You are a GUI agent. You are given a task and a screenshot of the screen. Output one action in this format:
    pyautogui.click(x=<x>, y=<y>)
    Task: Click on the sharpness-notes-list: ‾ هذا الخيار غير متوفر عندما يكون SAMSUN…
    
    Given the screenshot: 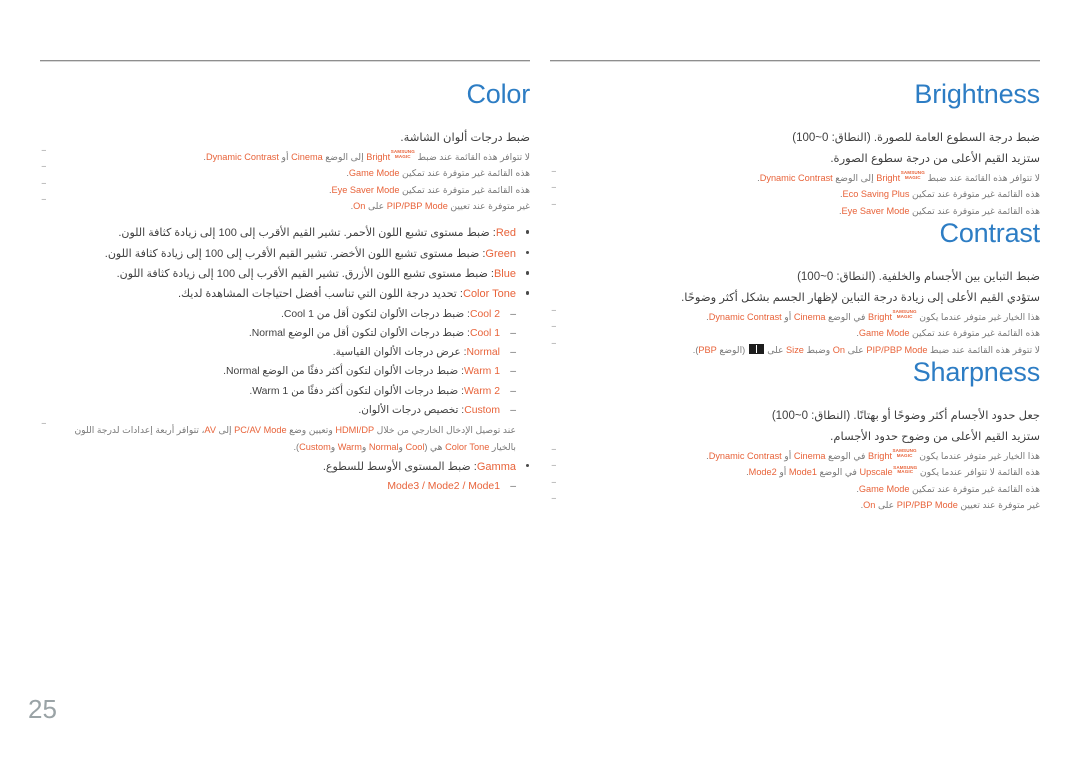 What is the action you would take?
    pyautogui.click(x=795, y=481)
    